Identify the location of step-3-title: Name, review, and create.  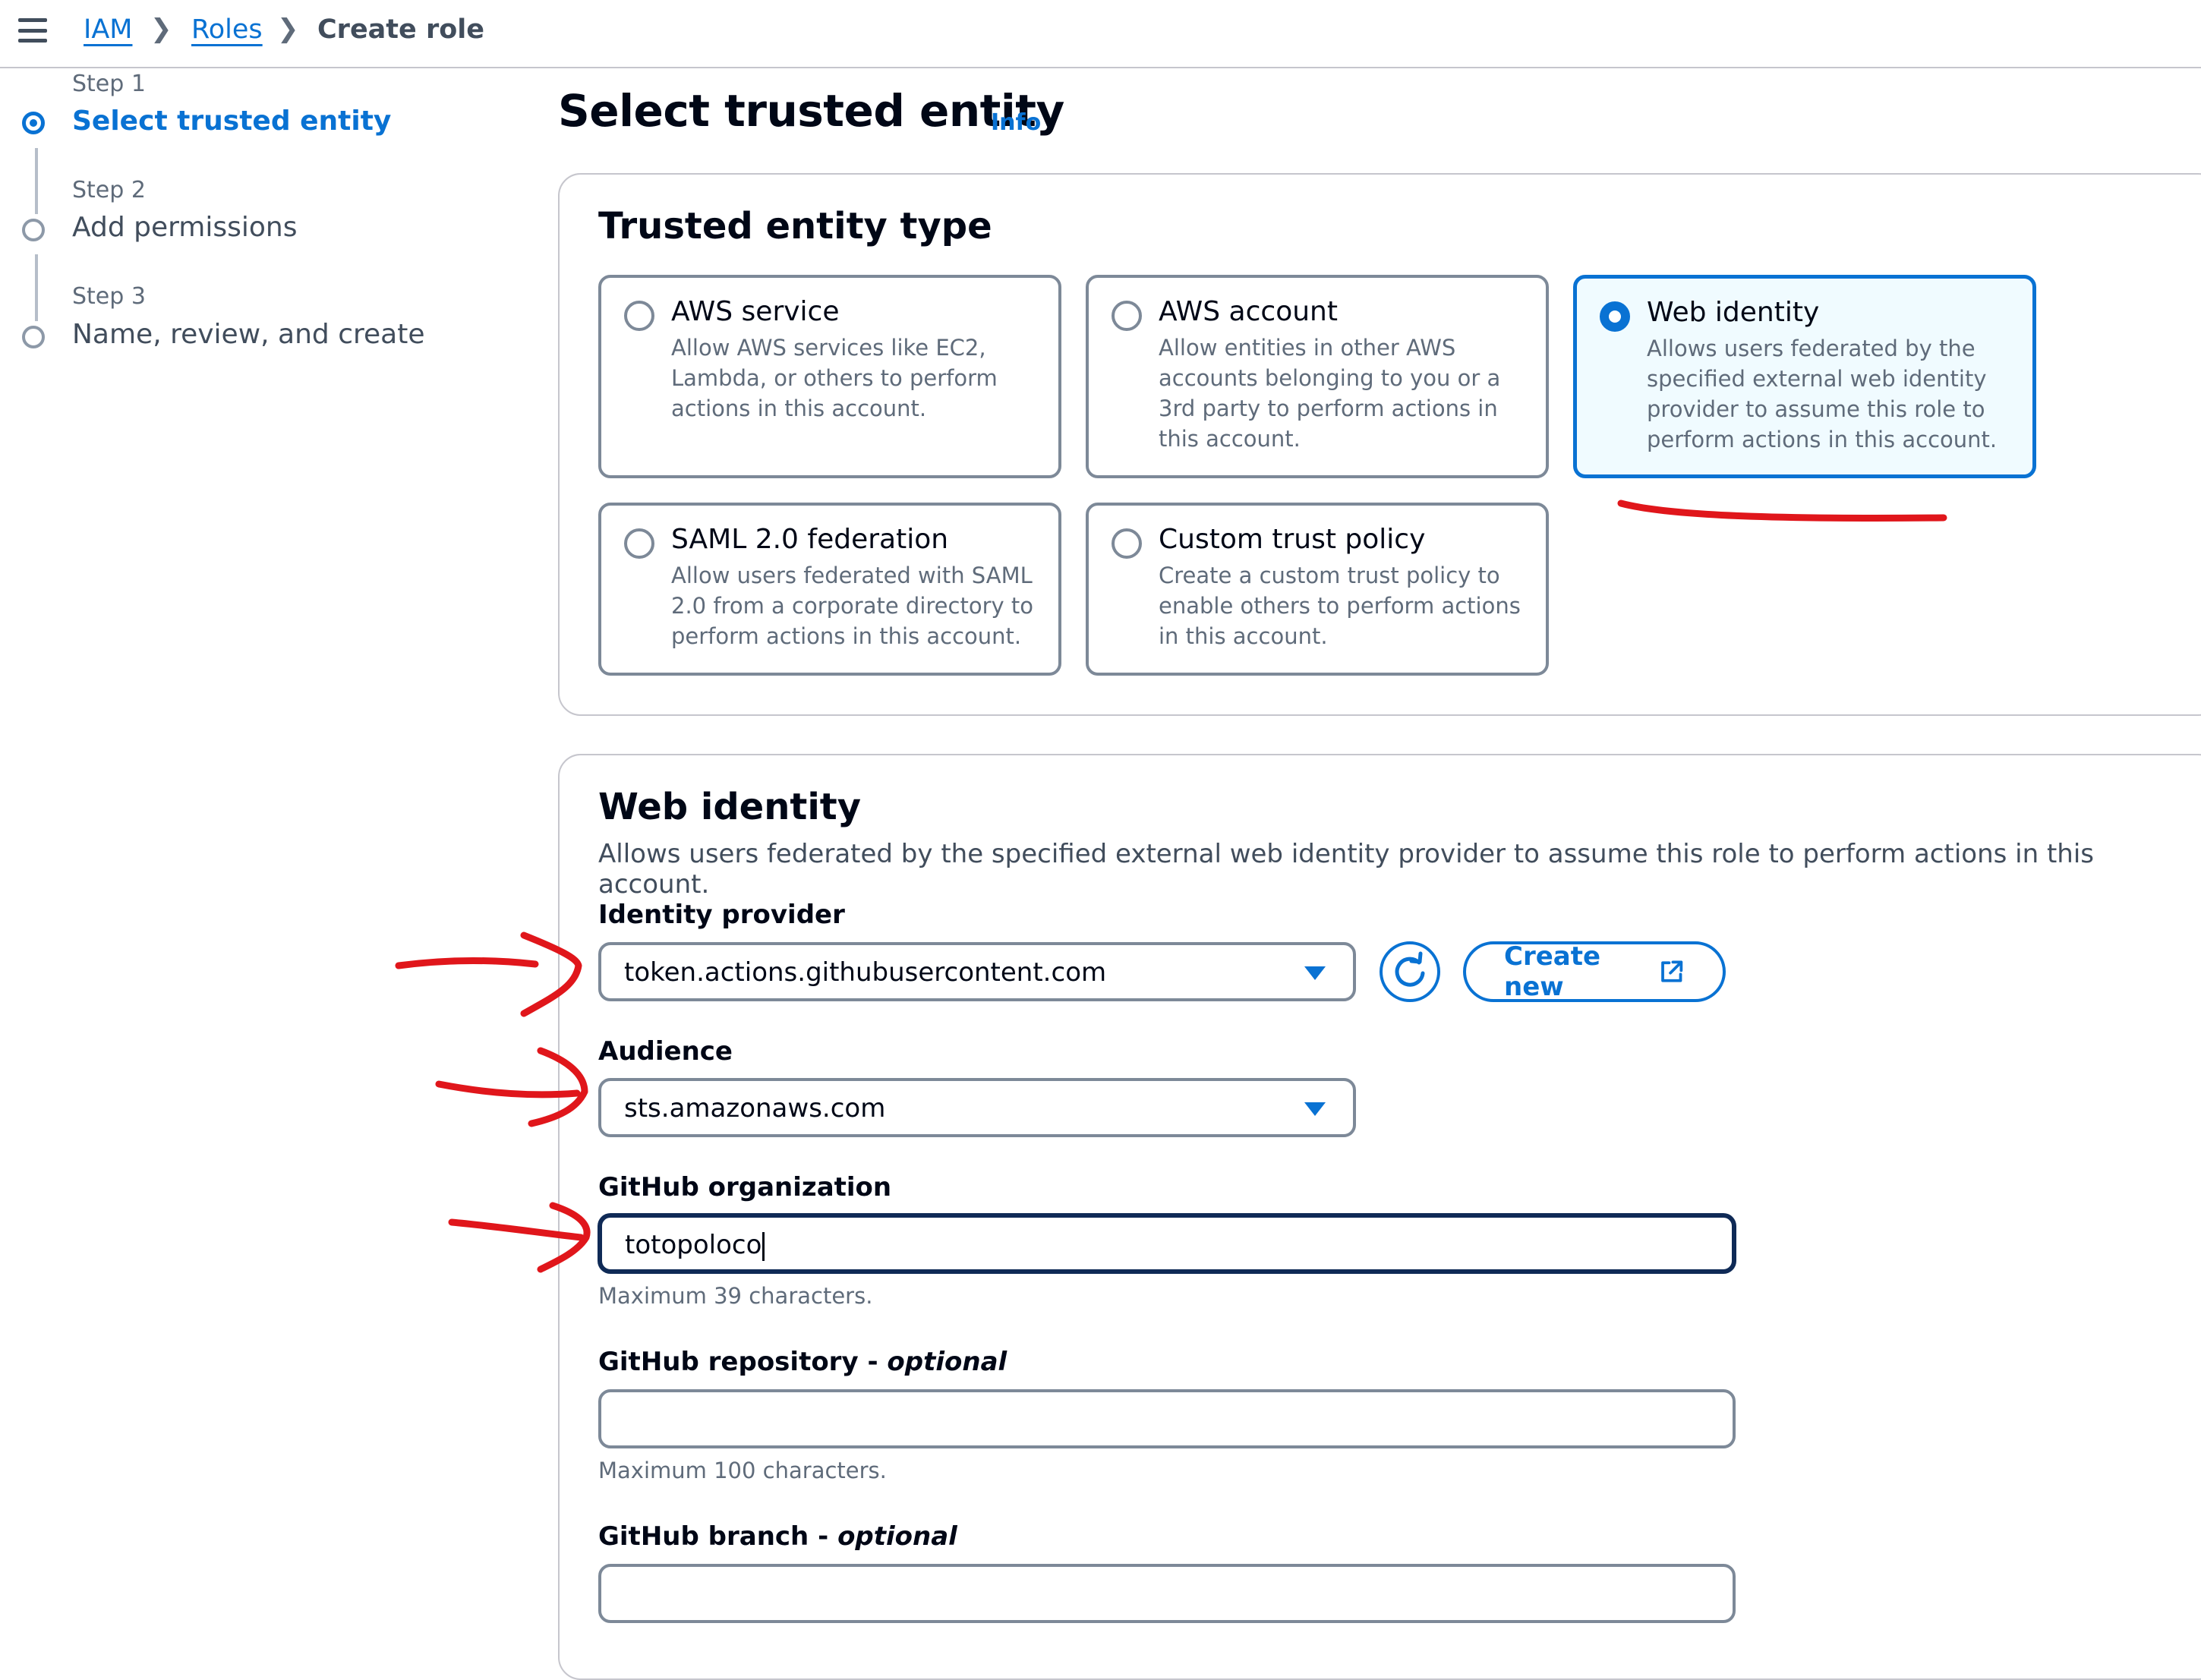
(248, 334).